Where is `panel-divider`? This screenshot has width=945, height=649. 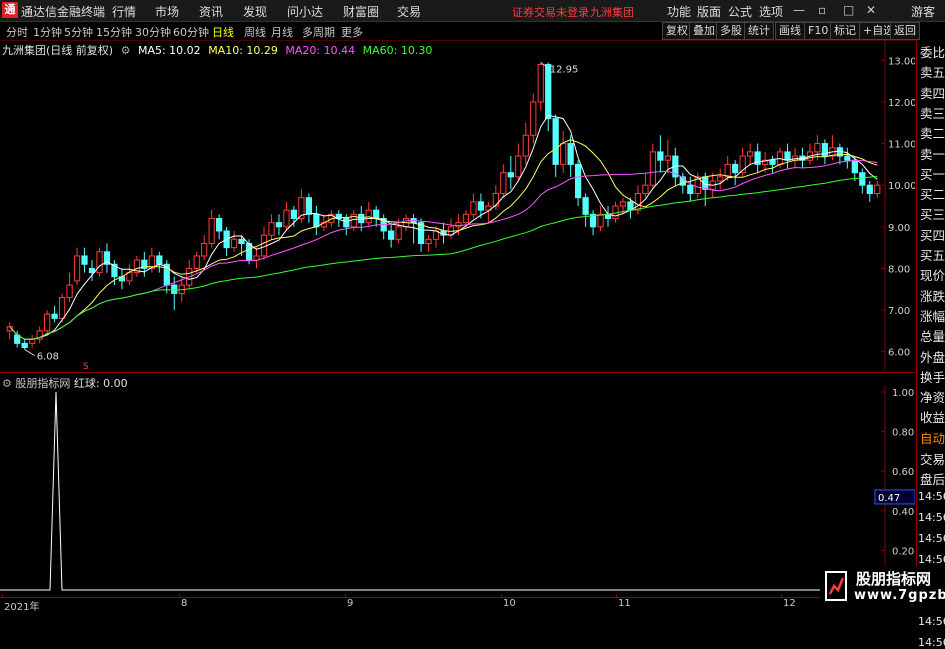
panel-divider is located at coordinates (457, 372).